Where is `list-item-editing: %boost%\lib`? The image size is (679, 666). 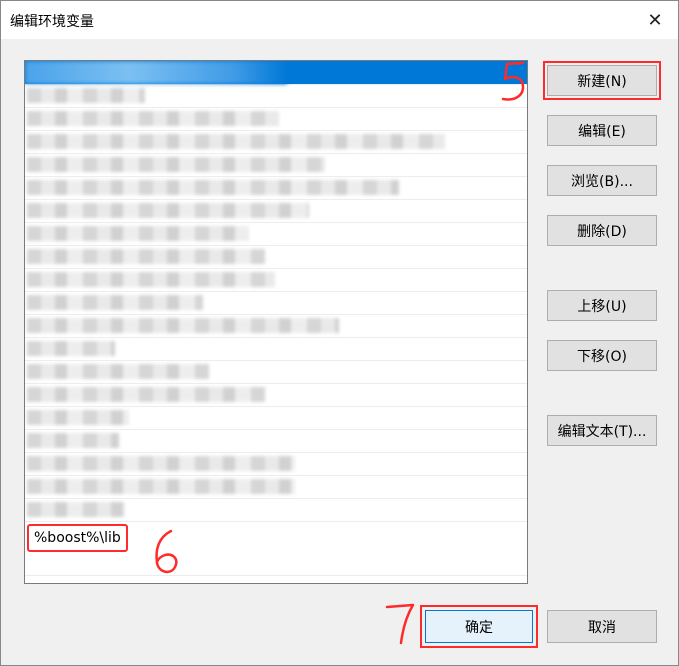 list-item-editing: %boost%\lib is located at coordinates (276, 537).